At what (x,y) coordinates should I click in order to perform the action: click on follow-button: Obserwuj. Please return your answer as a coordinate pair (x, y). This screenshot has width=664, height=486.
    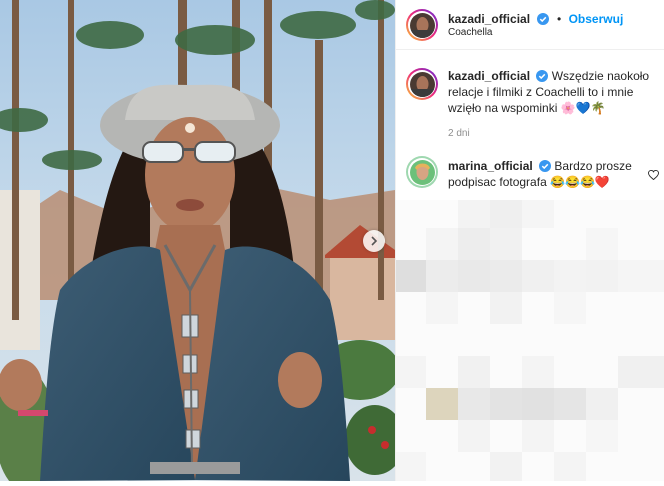
    Looking at the image, I should click on (596, 19).